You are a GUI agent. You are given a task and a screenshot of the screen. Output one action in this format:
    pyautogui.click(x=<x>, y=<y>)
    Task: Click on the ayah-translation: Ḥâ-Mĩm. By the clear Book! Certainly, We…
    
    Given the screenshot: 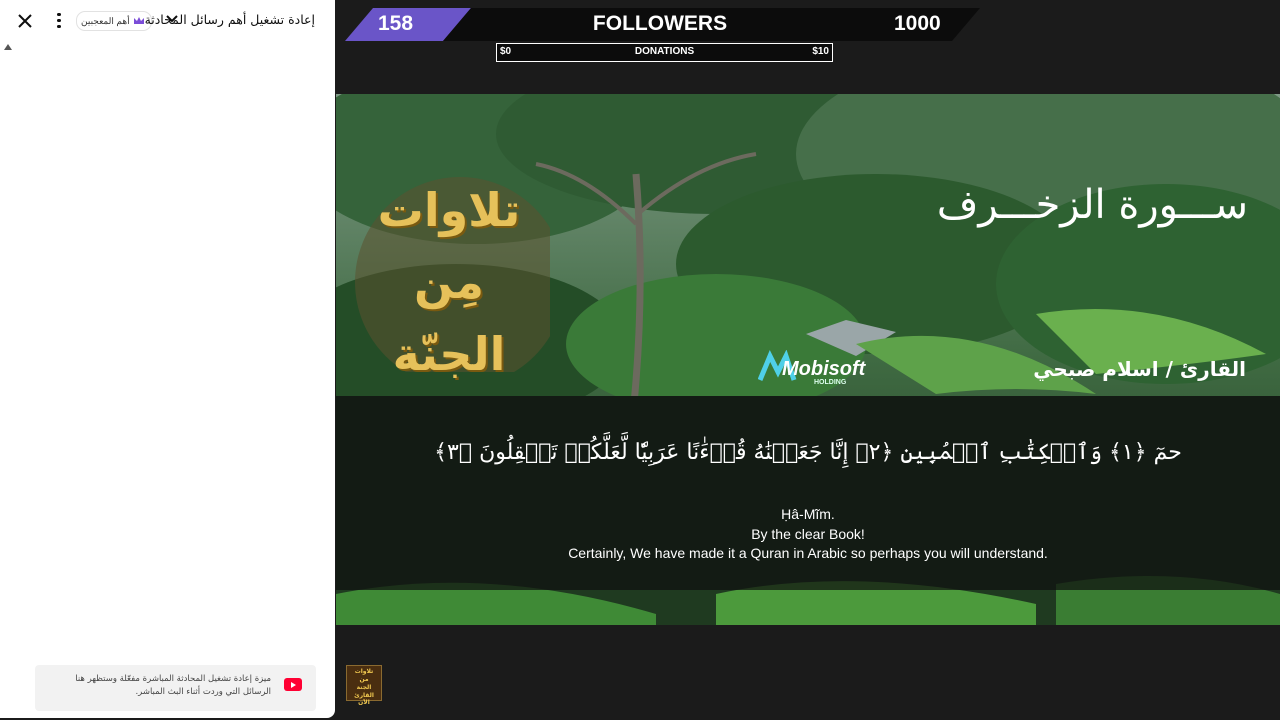 What is the action you would take?
    pyautogui.click(x=808, y=534)
    